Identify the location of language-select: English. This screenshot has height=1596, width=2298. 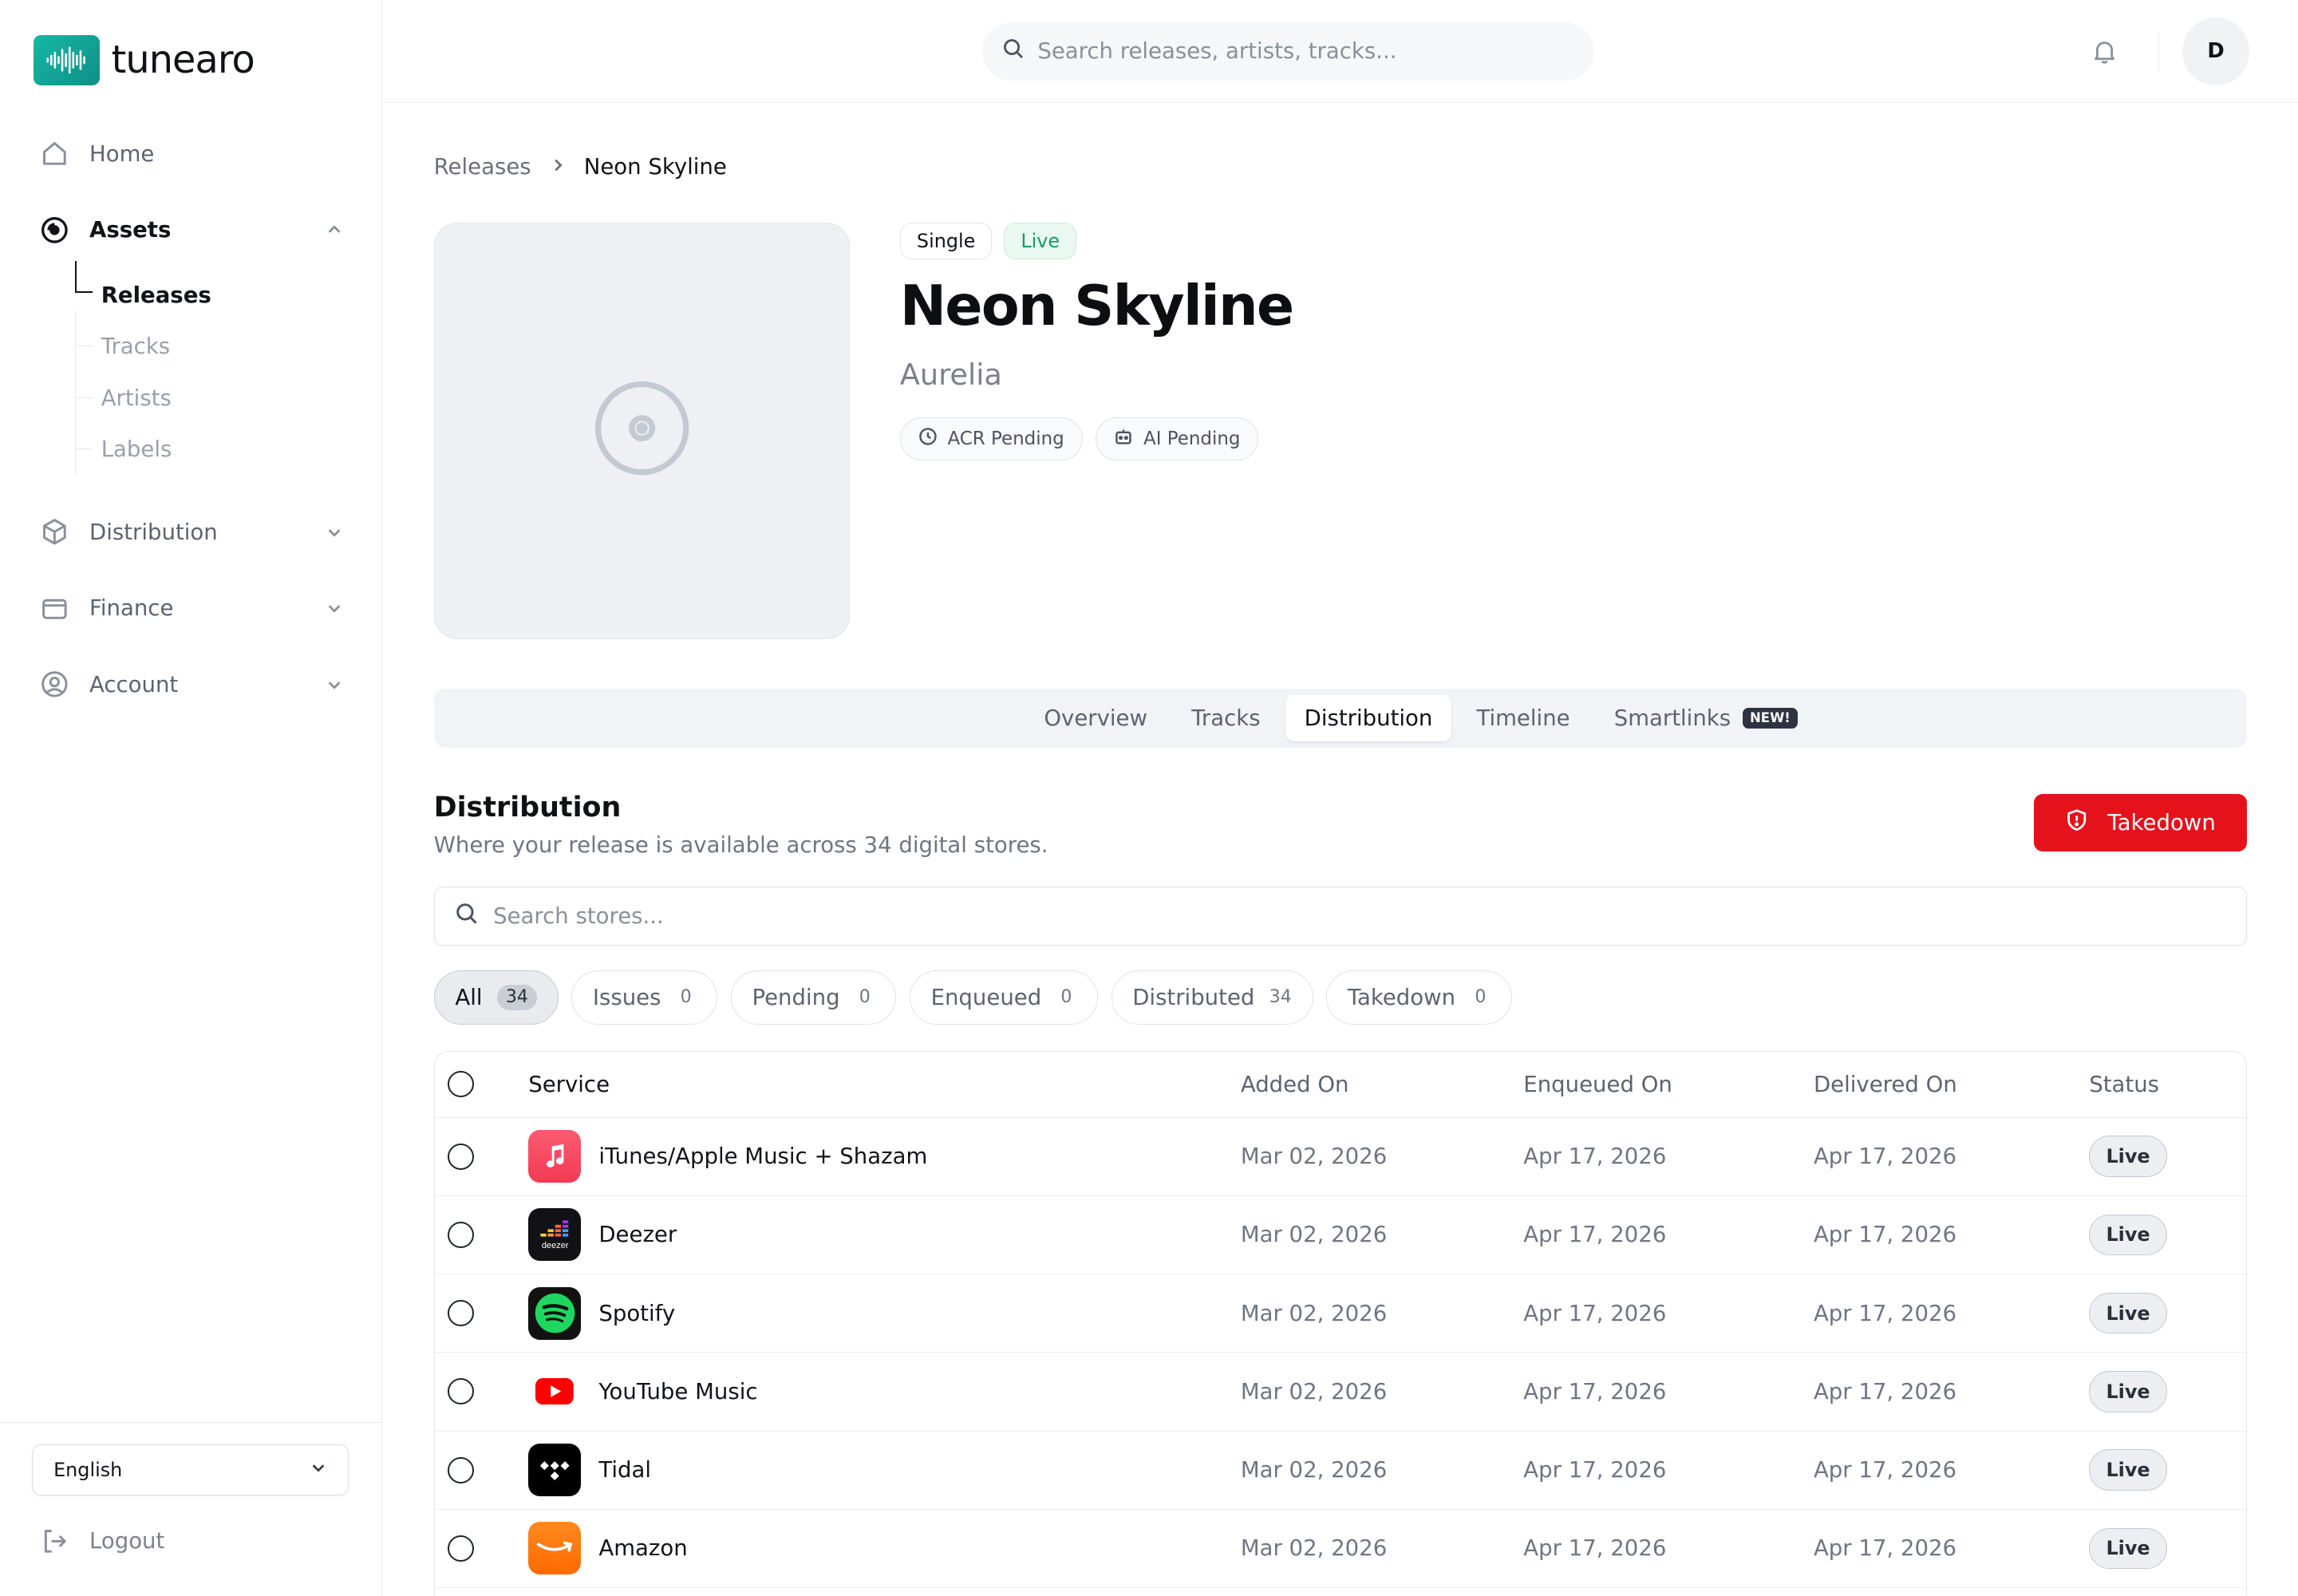
(191, 1470).